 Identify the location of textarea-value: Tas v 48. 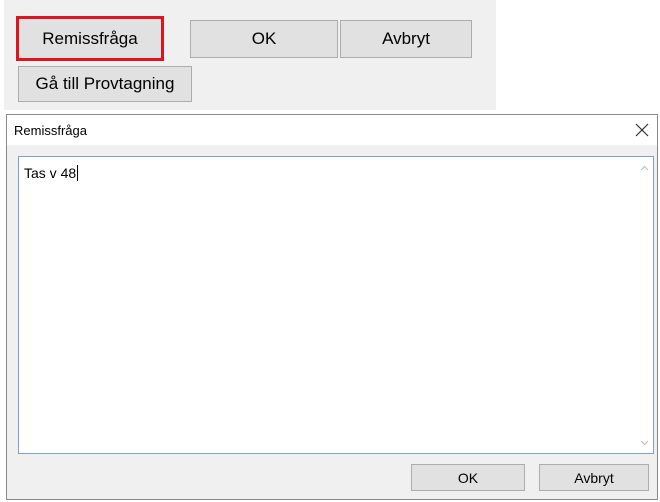
(51, 173).